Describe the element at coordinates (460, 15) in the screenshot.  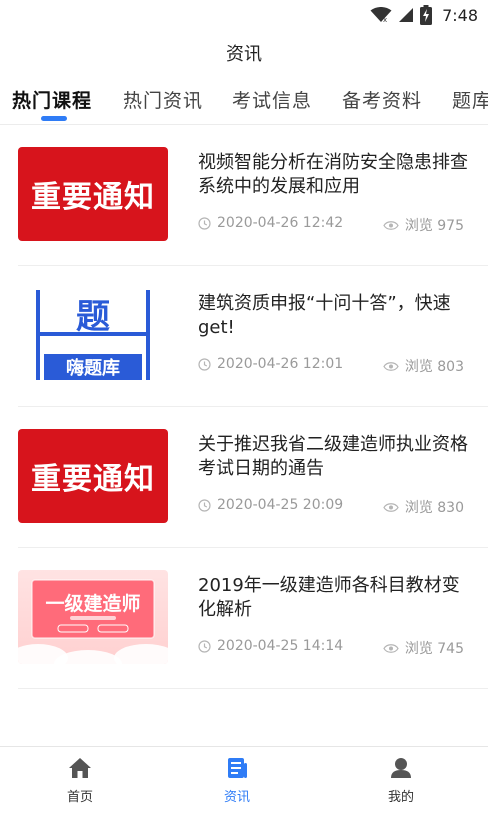
I see `status-time: 7:48` at that location.